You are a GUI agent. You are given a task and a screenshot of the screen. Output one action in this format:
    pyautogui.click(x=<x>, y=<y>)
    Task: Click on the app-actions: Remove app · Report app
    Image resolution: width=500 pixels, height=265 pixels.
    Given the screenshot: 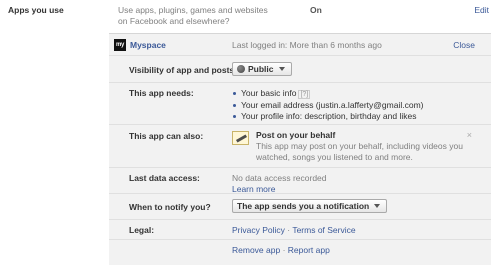 What is the action you would take?
    pyautogui.click(x=281, y=250)
    